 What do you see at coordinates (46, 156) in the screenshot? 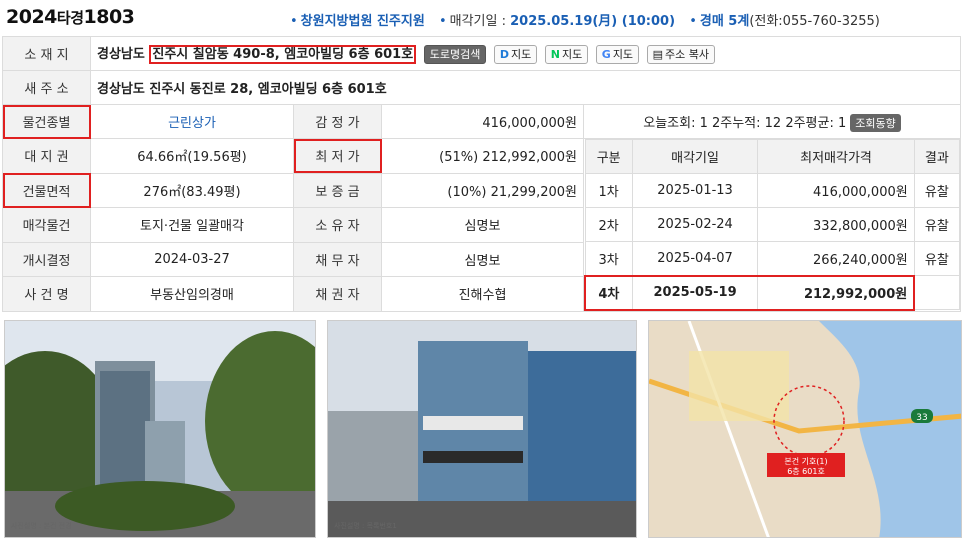
I see `land-label: 대 지 권` at bounding box center [46, 156].